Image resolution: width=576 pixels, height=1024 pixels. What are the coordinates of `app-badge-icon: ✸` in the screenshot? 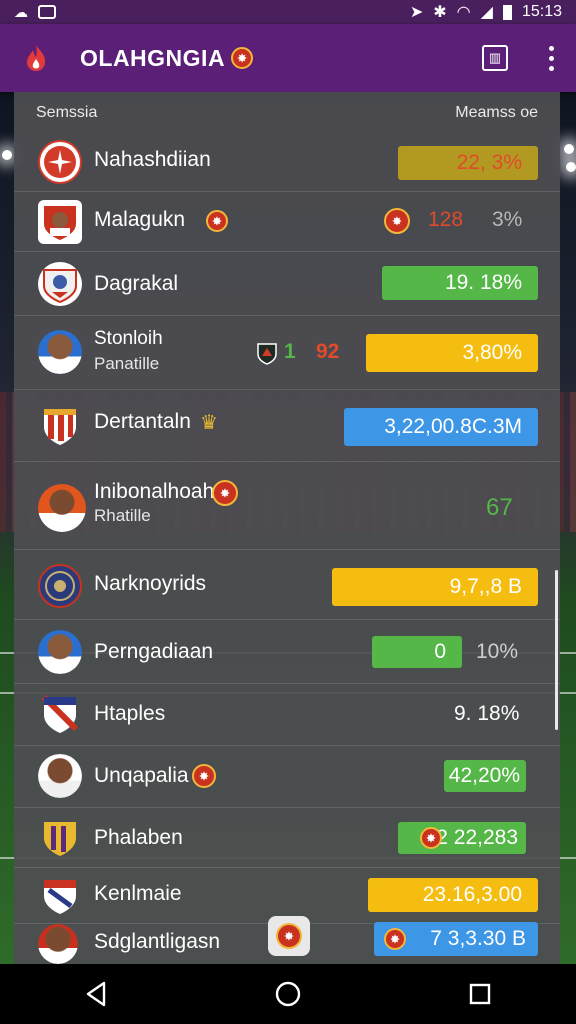 It's located at (289, 936).